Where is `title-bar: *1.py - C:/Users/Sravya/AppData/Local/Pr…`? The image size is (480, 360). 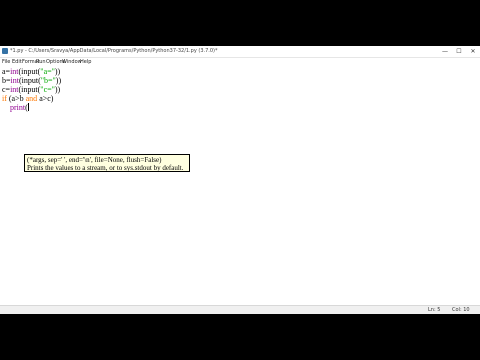 title-bar: *1.py - C:/Users/Sravya/AppData/Local/Pr… is located at coordinates (240, 52).